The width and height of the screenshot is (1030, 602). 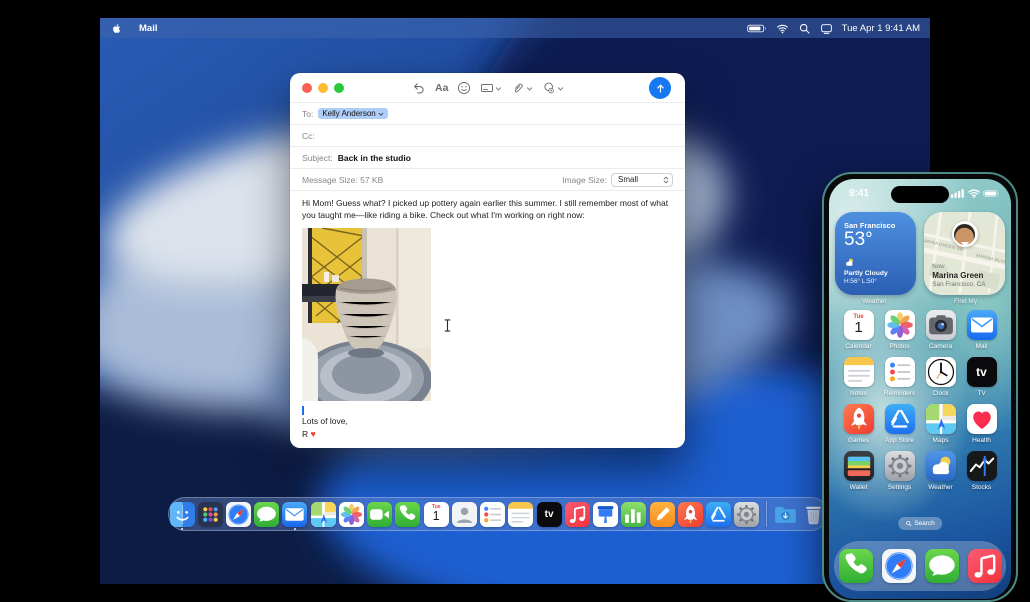 I want to click on minimize-button, so click(x=323, y=88).